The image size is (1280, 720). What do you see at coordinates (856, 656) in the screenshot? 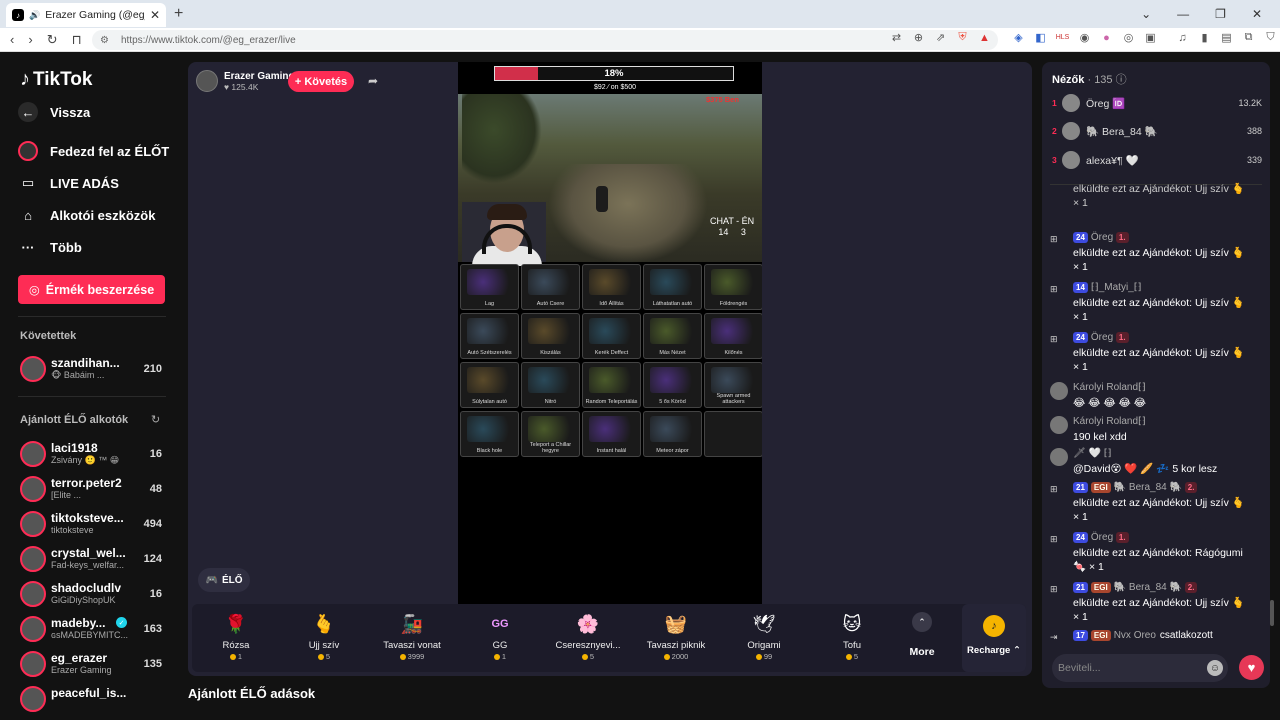
I see `gift-price-value: 5` at bounding box center [856, 656].